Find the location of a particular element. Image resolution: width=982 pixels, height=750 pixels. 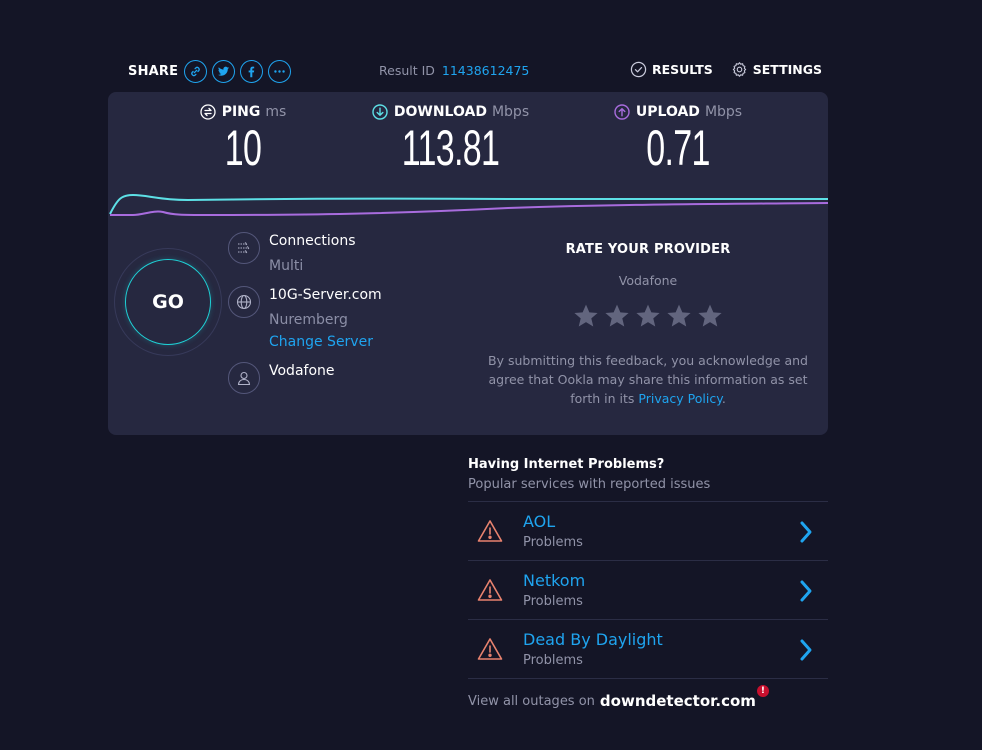

star-1-icon is located at coordinates (586, 316).